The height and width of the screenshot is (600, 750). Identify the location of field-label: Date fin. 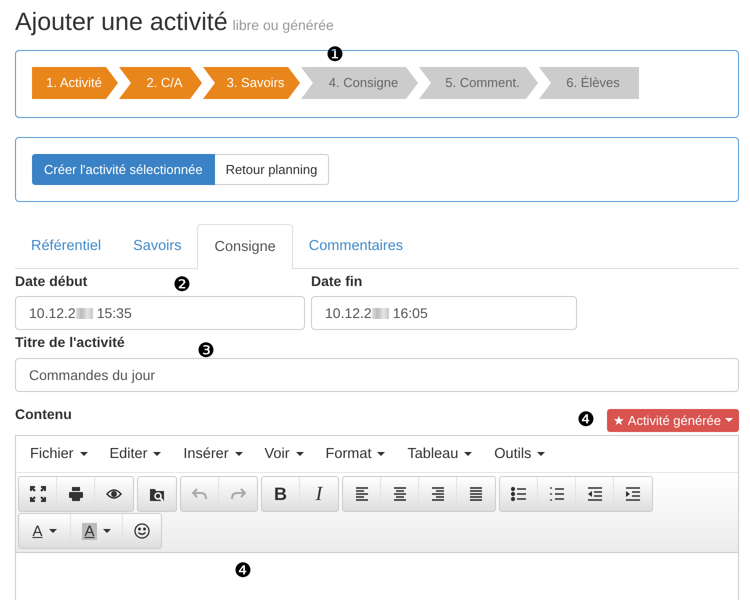
(336, 281).